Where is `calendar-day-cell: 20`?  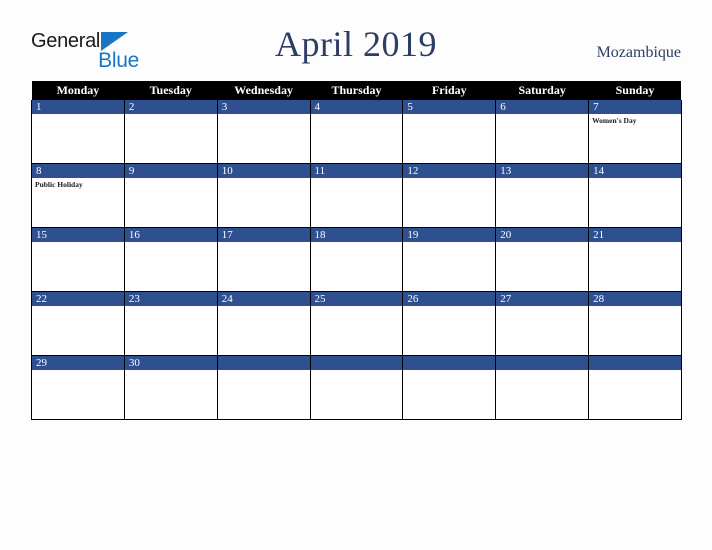
calendar-day-cell: 20 is located at coordinates (542, 259).